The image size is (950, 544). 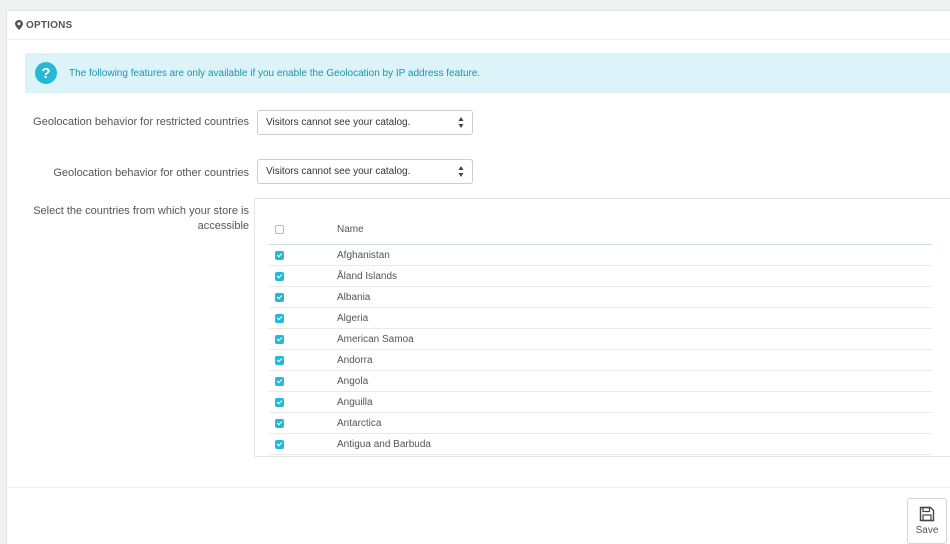 I want to click on country-name: Algeria, so click(x=353, y=318).